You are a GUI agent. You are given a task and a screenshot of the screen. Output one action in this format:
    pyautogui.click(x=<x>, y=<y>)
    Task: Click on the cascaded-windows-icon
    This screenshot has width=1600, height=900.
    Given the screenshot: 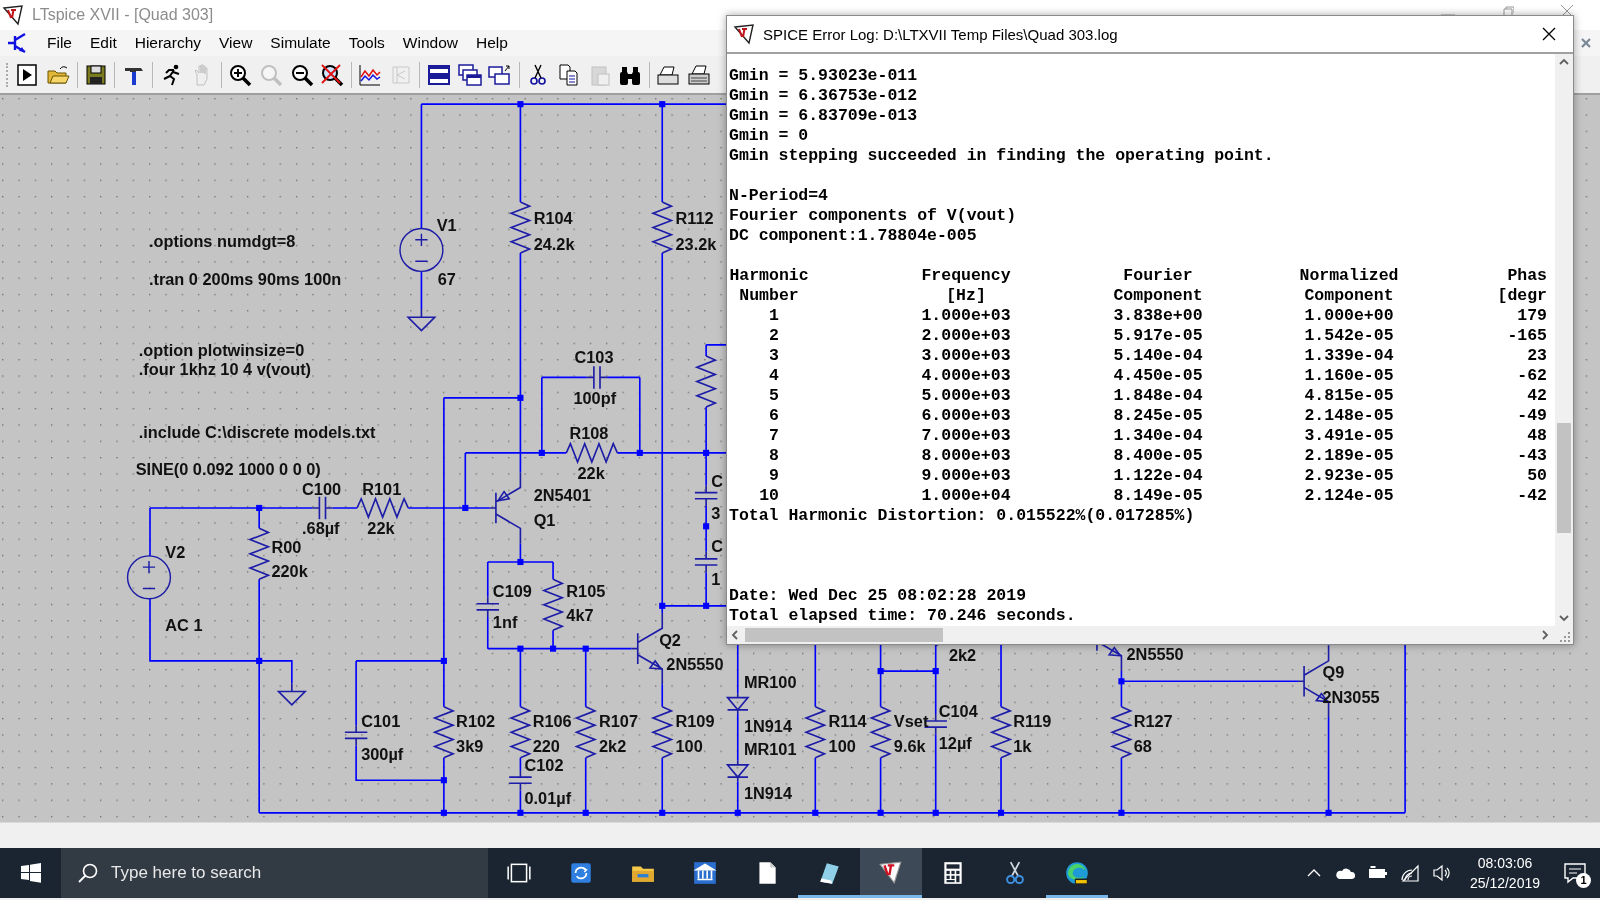 What is the action you would take?
    pyautogui.click(x=469, y=74)
    